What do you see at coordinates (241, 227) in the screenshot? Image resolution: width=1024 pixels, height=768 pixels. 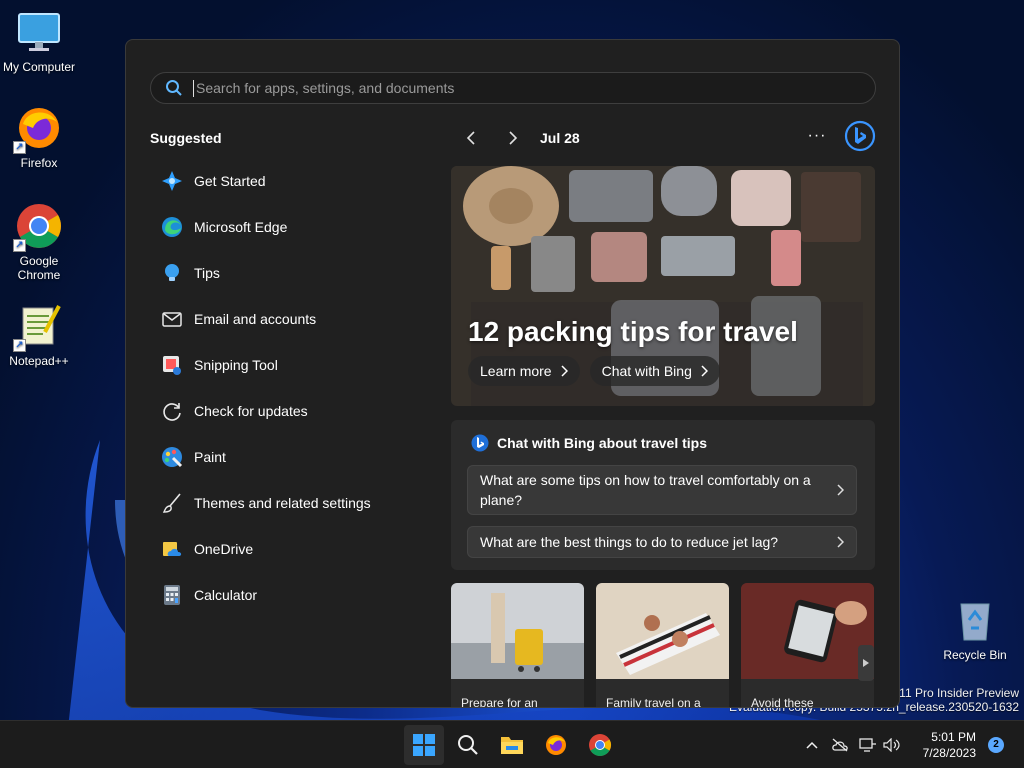 I see `suggested-item-label: Microsoft Edge` at bounding box center [241, 227].